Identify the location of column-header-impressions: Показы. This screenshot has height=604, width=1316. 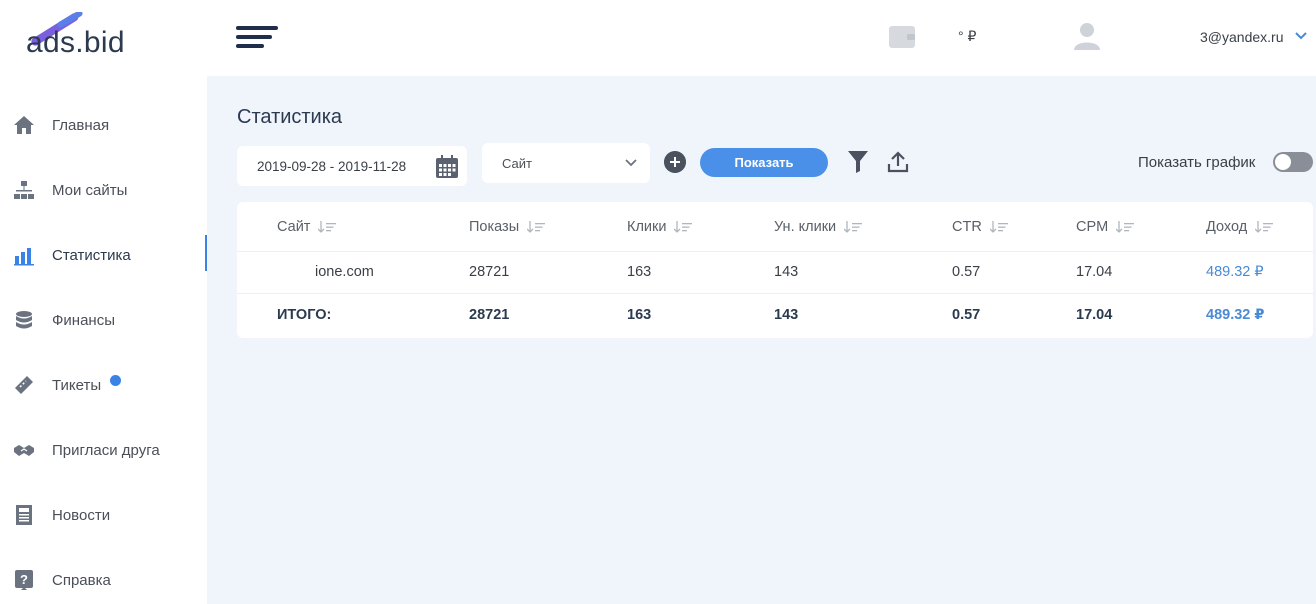
(507, 227).